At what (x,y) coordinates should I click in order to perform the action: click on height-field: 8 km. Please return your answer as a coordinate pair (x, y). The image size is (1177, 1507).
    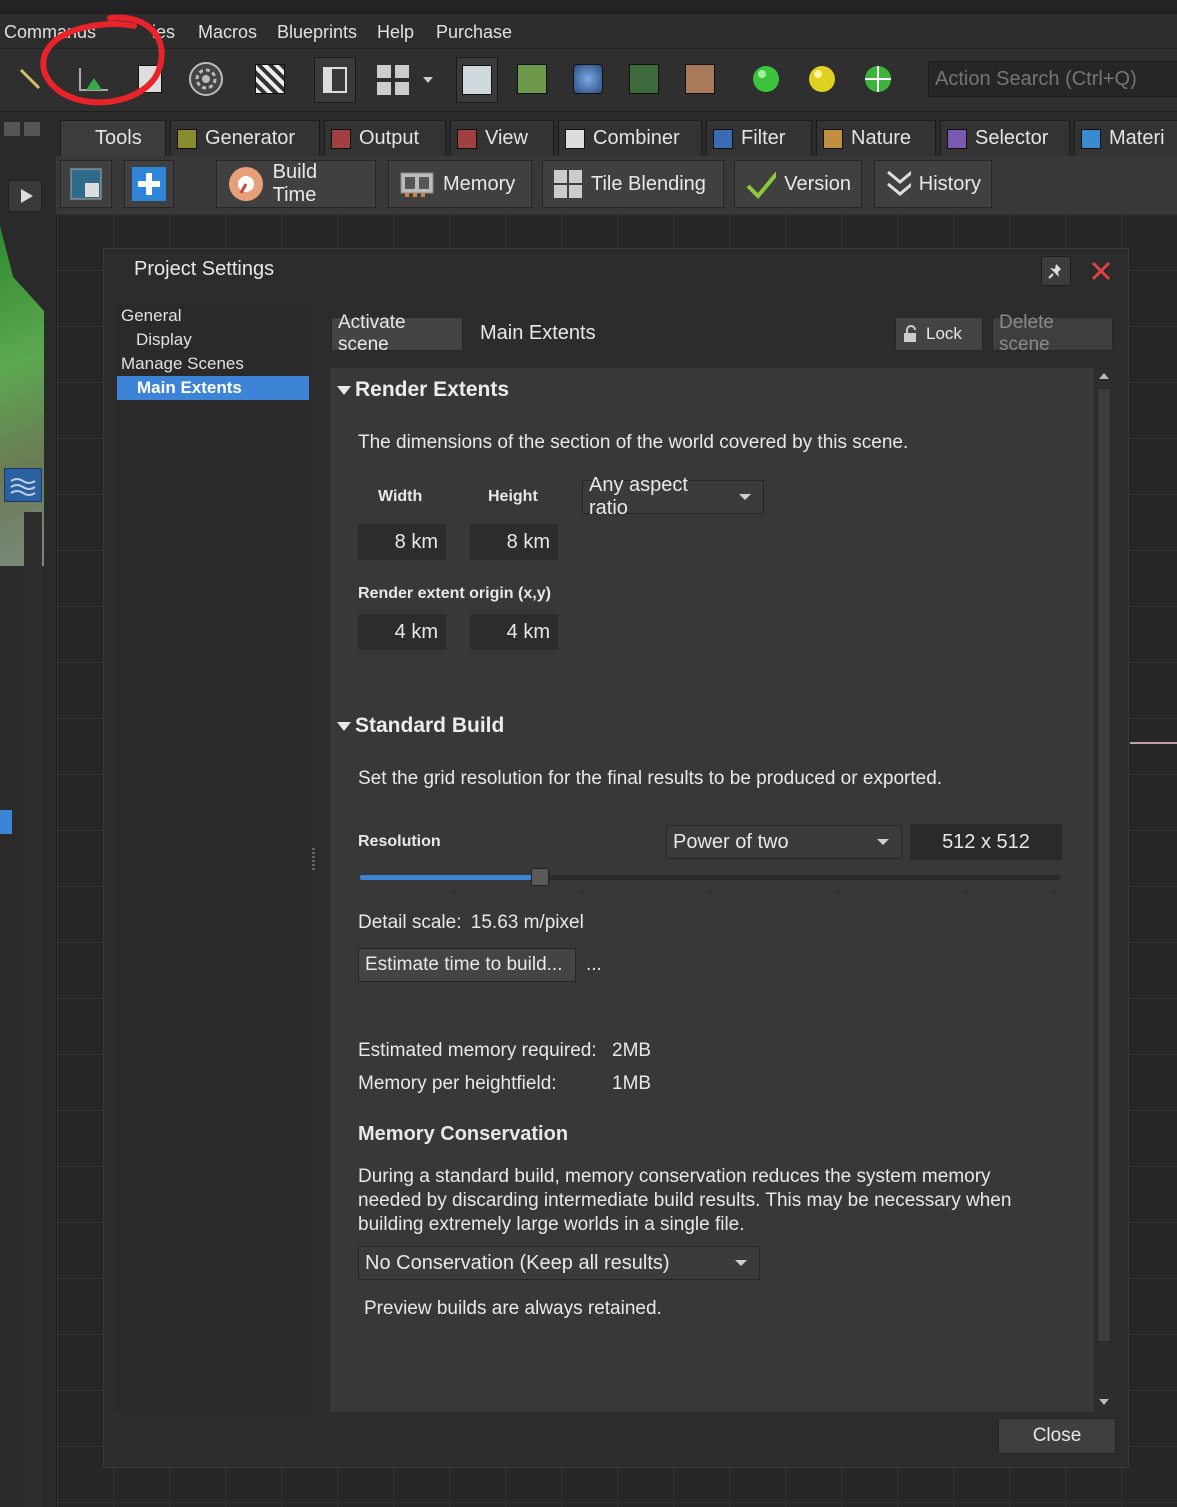
    Looking at the image, I should click on (514, 542).